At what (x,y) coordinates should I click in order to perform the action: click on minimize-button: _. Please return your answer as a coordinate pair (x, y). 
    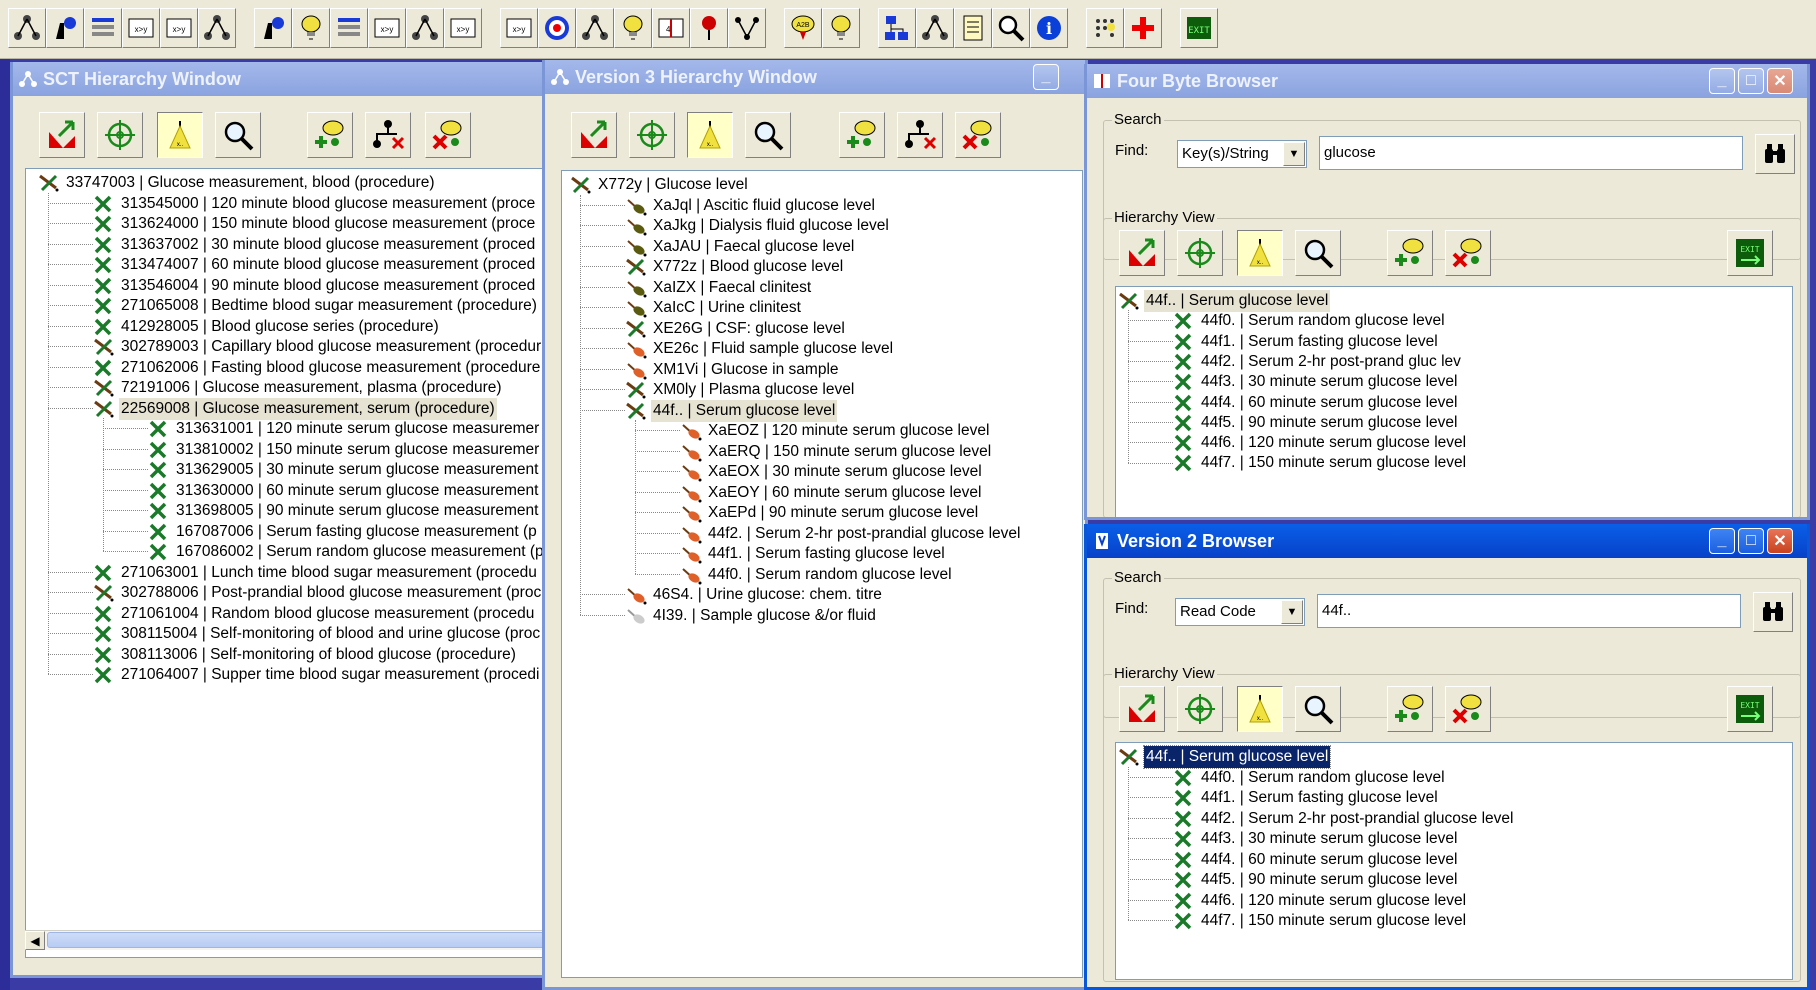
    Looking at the image, I should click on (1722, 541).